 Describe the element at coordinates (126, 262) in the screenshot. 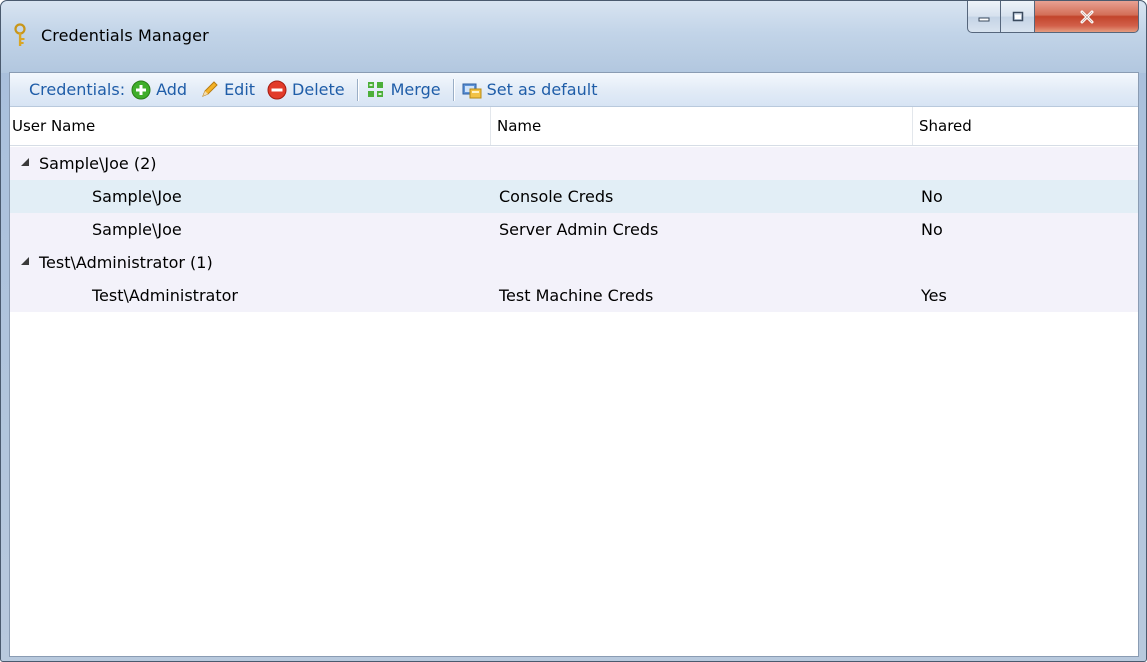

I see `group-label: Test\Administrator (1)` at that location.